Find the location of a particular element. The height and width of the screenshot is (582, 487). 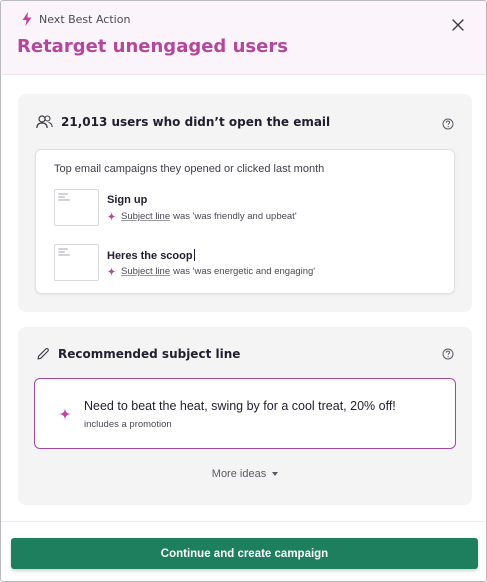

audience-heading: 21,013 users who didn’t open the email is located at coordinates (183, 122).